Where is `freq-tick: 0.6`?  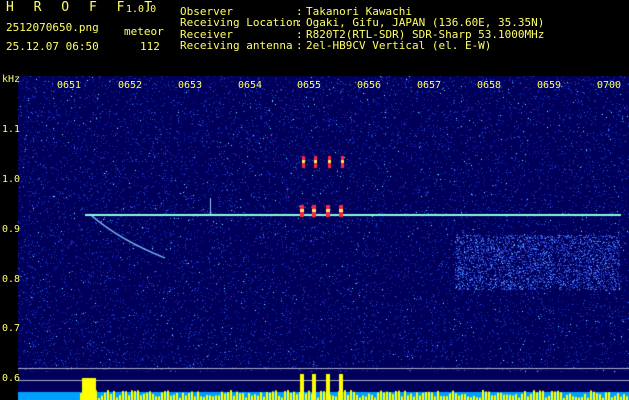
freq-tick: 0.6 is located at coordinates (11, 378).